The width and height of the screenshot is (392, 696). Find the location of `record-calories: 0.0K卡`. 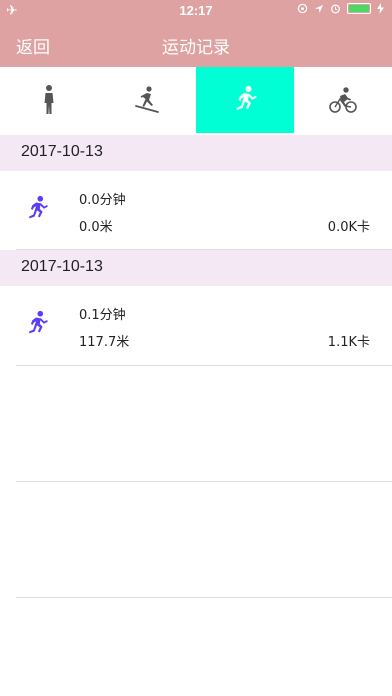

record-calories: 0.0K卡 is located at coordinates (348, 227).